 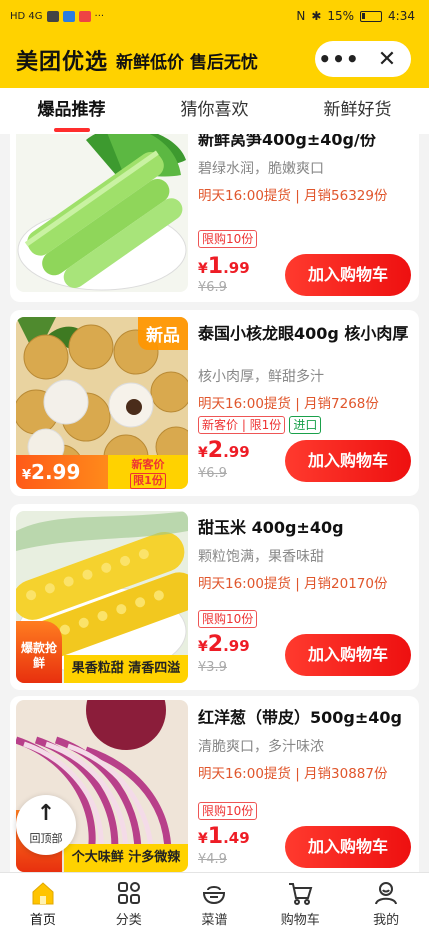 I want to click on strip-label-text: 新客价, so click(x=148, y=464).